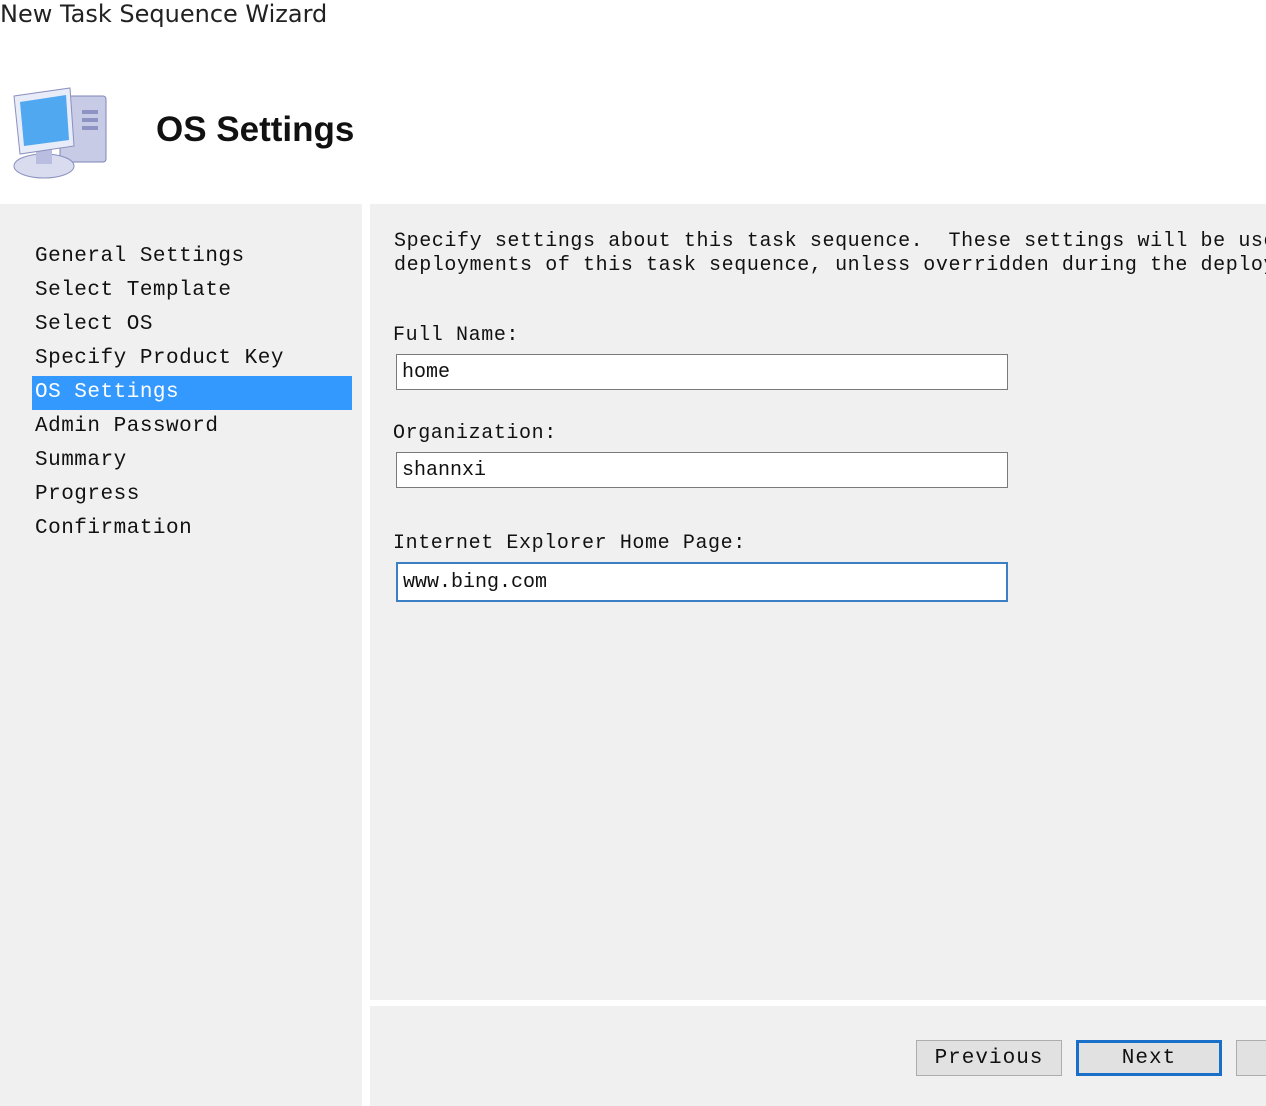 This screenshot has width=1266, height=1106. Describe the element at coordinates (456, 335) in the screenshot. I see `full-name-label: Full Name:` at that location.